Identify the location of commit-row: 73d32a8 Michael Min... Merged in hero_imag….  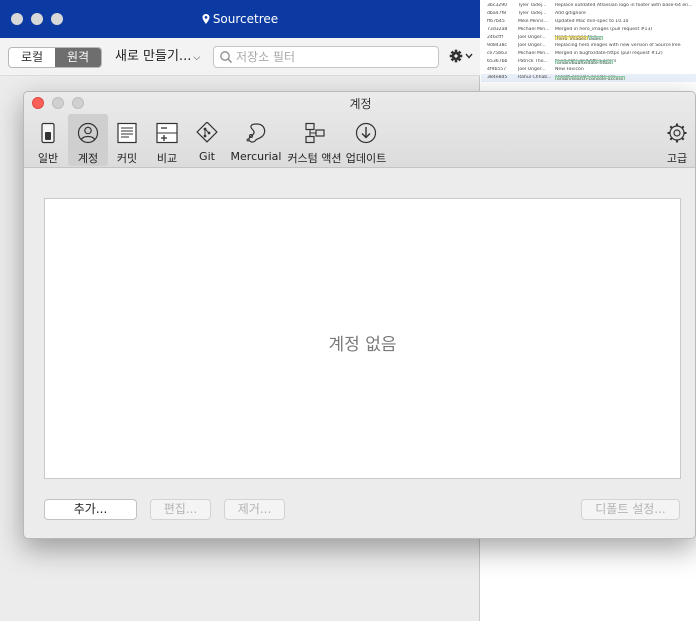
(588, 30).